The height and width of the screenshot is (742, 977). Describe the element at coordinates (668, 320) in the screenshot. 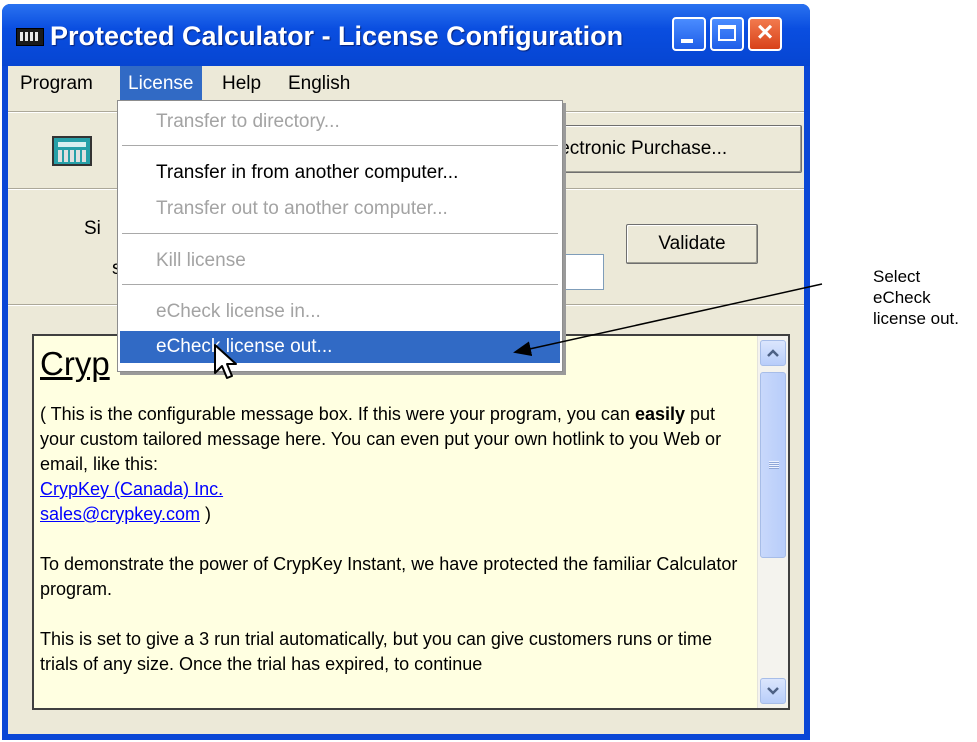

I see `annotation-arrow` at that location.